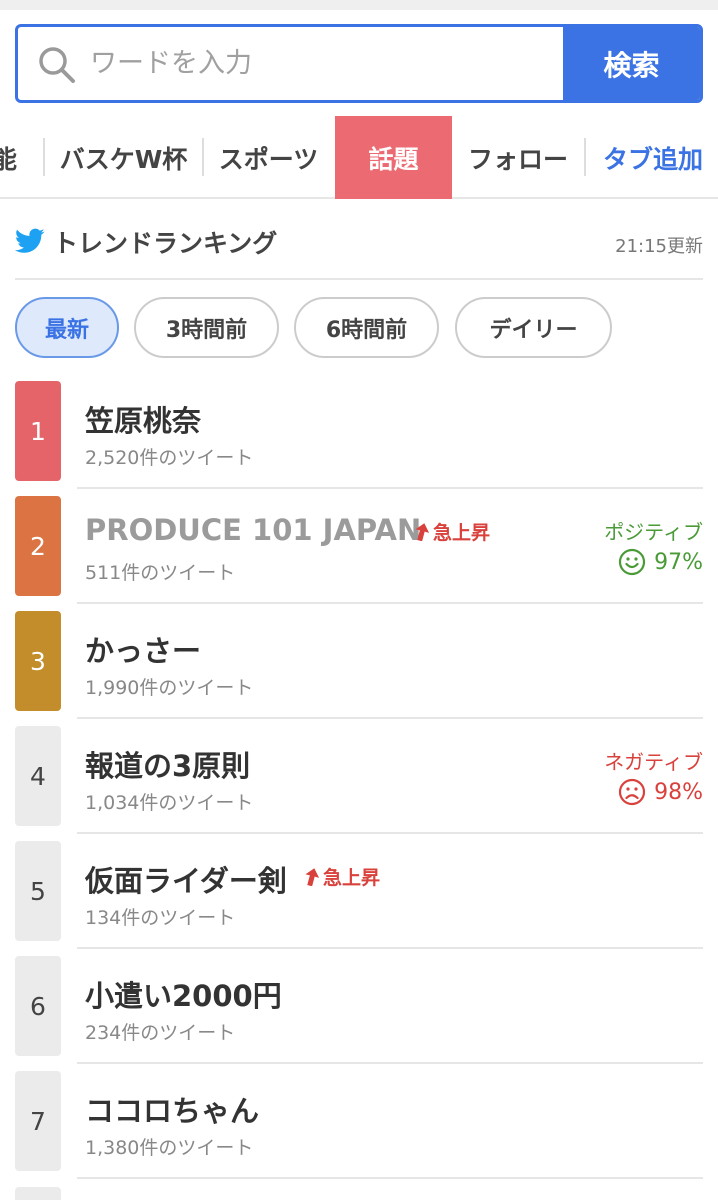 The height and width of the screenshot is (1200, 718). I want to click on sentiment-positive: ポジティブ 97%, so click(638, 546).